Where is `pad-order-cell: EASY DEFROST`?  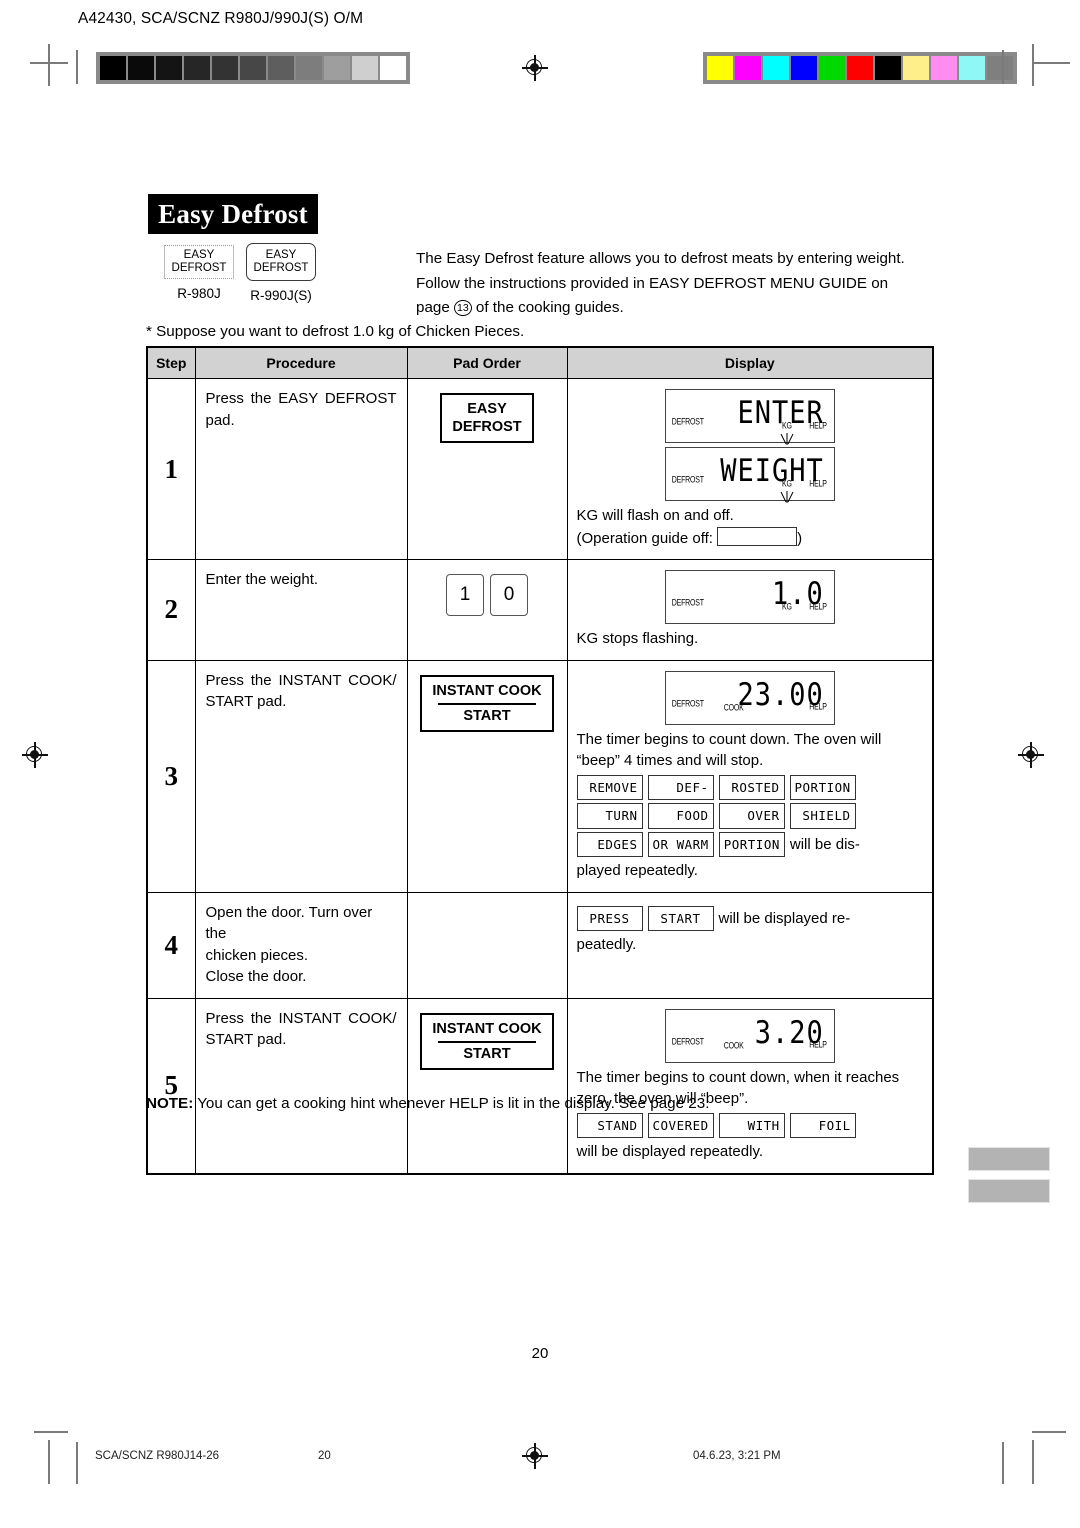 pad-order-cell: EASY DEFROST is located at coordinates (487, 469).